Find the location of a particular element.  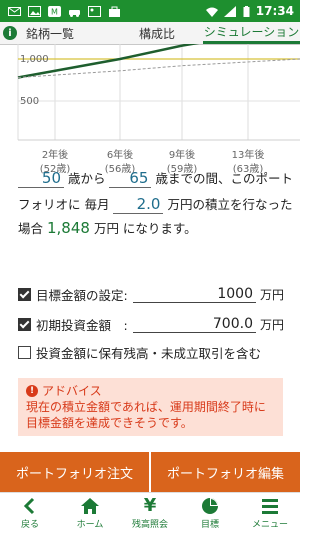

advice-body: 現在の積立金額であれば、運用期間終了時に目標金額を達成できそうです。 is located at coordinates (146, 415).